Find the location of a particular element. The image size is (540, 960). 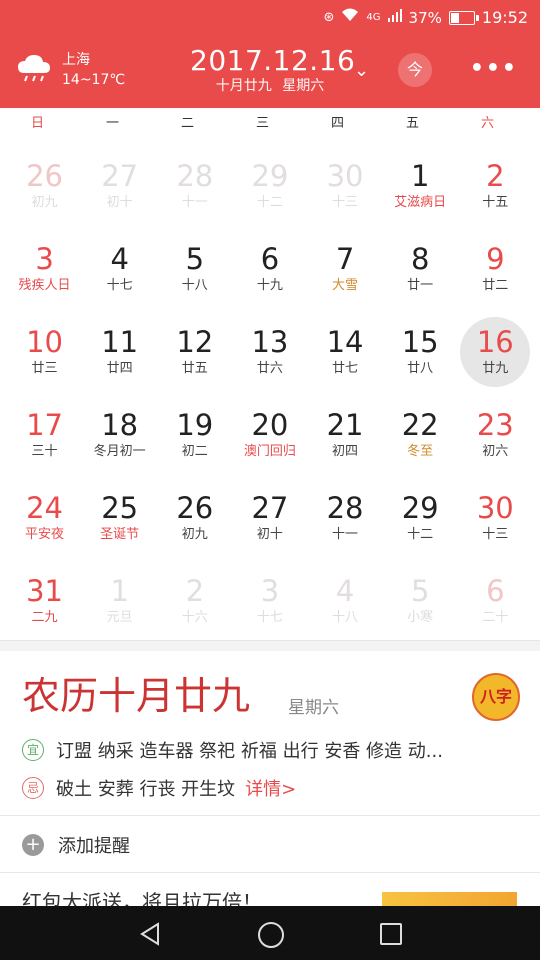

calendar-day: 5 十八 is located at coordinates (194, 272).